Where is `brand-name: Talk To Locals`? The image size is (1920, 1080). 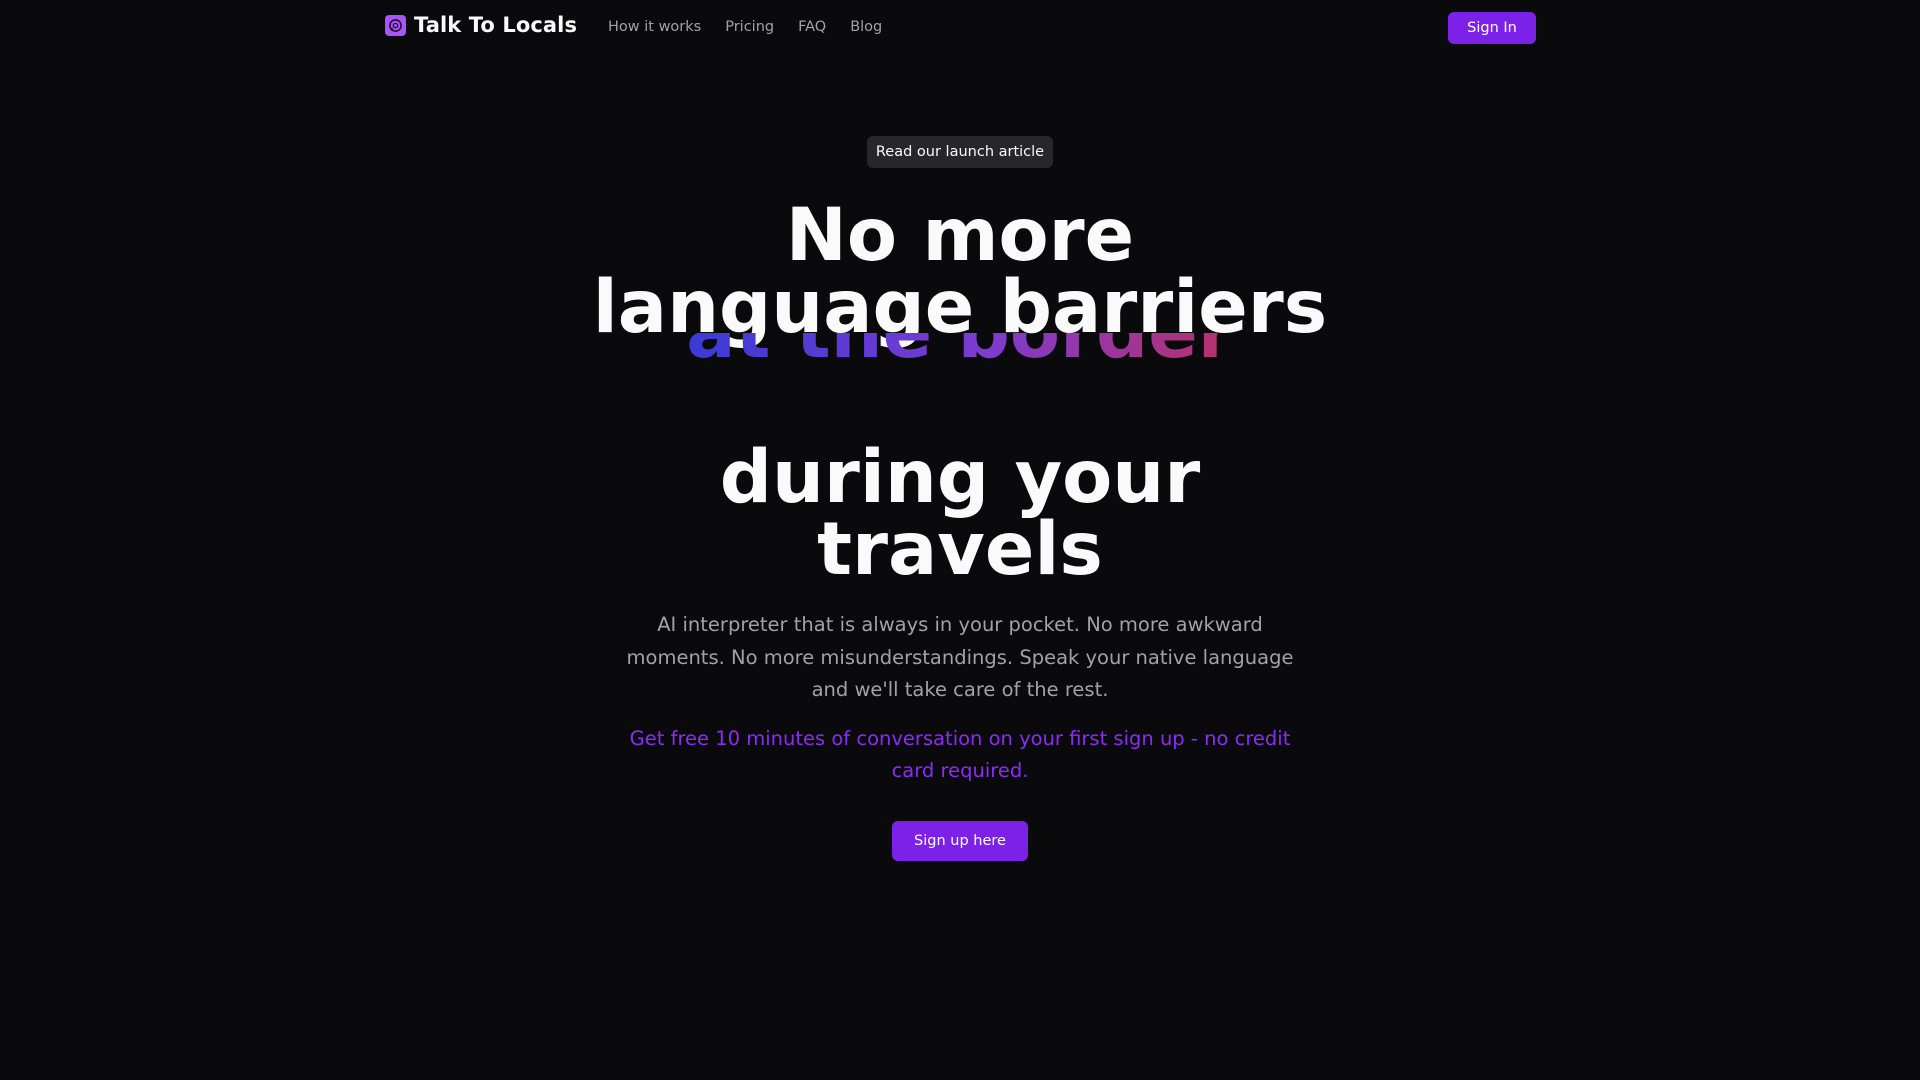 brand-name: Talk To Locals is located at coordinates (496, 25).